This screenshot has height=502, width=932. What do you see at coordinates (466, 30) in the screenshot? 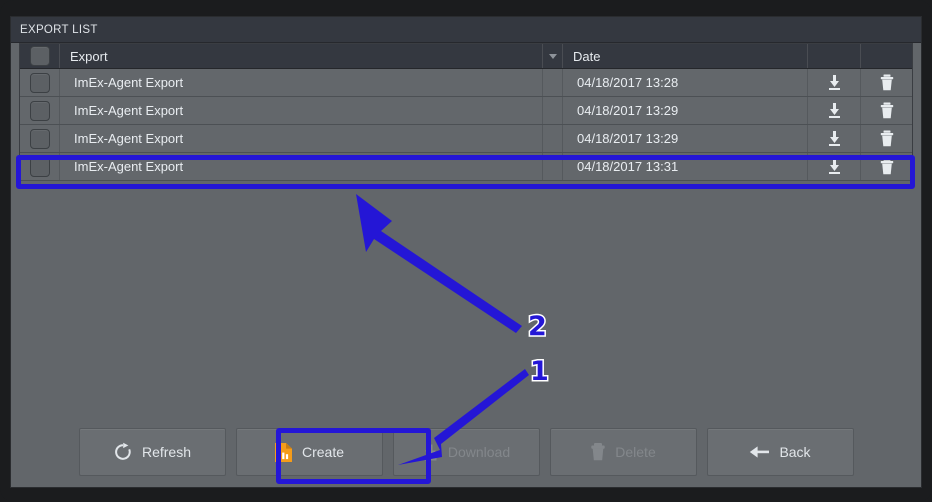
I see `panel-titlebar: EXPORT LIST` at bounding box center [466, 30].